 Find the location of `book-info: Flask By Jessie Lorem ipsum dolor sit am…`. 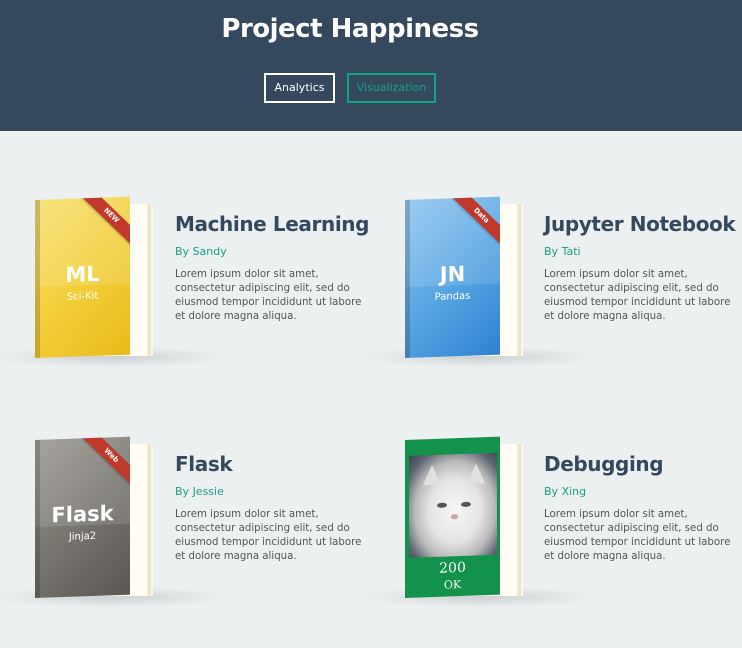

book-info: Flask By Jessie Lorem ipsum dolor sit am… is located at coordinates (270, 508).